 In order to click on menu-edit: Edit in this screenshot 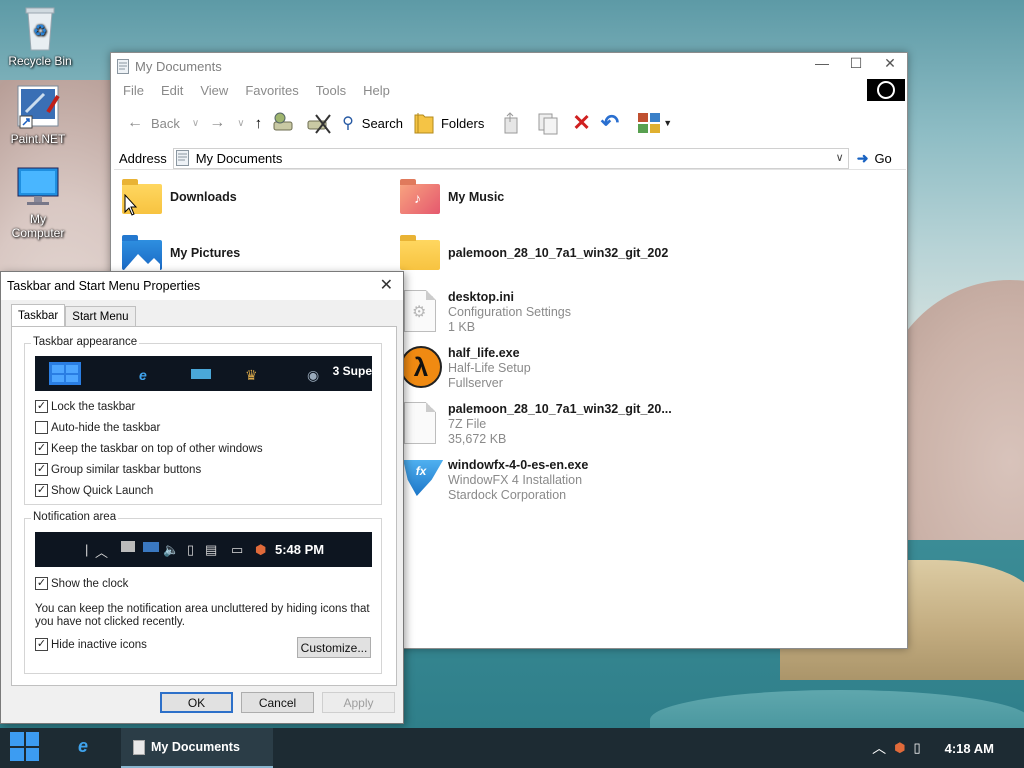, I will do `click(172, 90)`.